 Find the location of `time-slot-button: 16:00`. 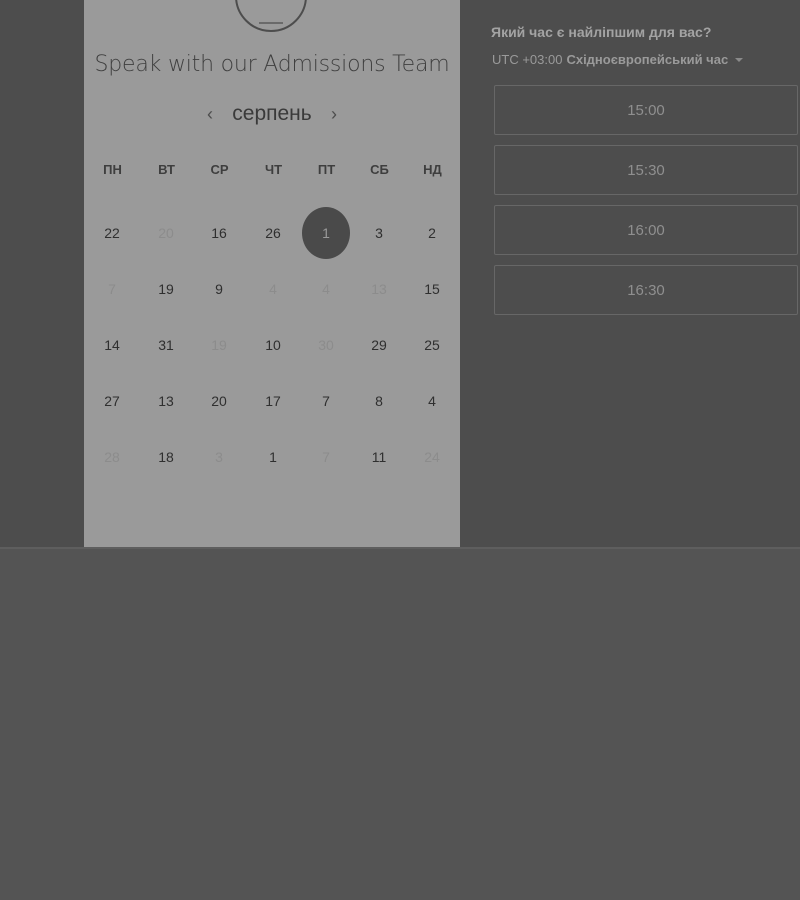

time-slot-button: 16:00 is located at coordinates (646, 230).